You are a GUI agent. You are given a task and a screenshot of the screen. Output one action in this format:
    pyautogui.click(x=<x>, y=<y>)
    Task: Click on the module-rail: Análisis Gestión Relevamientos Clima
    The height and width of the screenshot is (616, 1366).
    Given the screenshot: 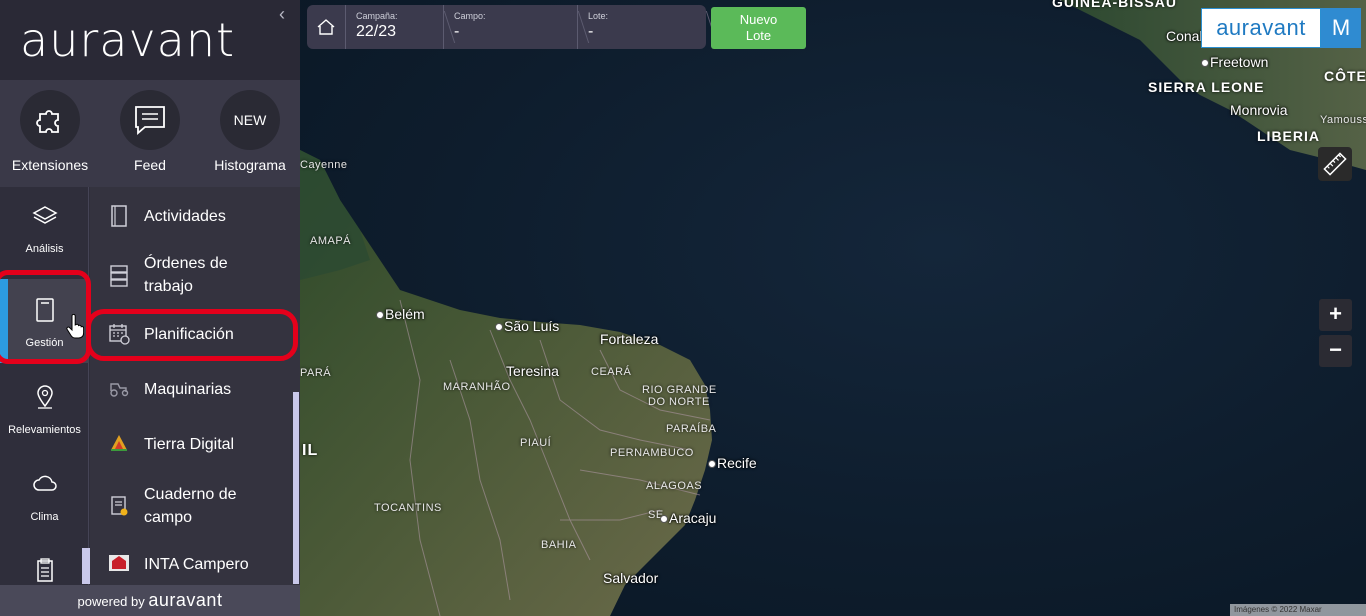 What is the action you would take?
    pyautogui.click(x=44, y=386)
    